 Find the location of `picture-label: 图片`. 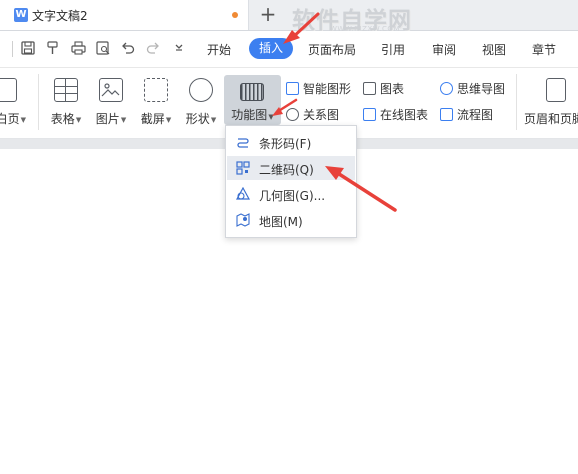

picture-label: 图片 is located at coordinates (107, 119).